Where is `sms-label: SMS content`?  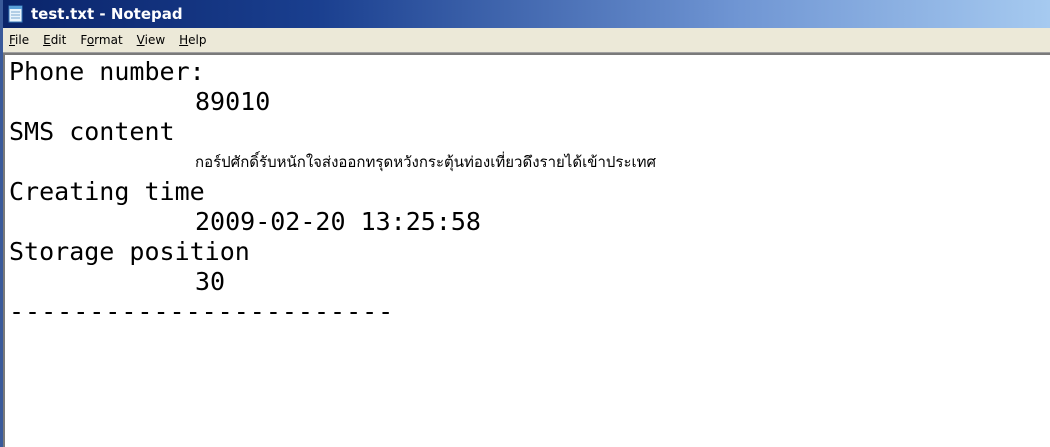
sms-label: SMS content is located at coordinates (92, 131).